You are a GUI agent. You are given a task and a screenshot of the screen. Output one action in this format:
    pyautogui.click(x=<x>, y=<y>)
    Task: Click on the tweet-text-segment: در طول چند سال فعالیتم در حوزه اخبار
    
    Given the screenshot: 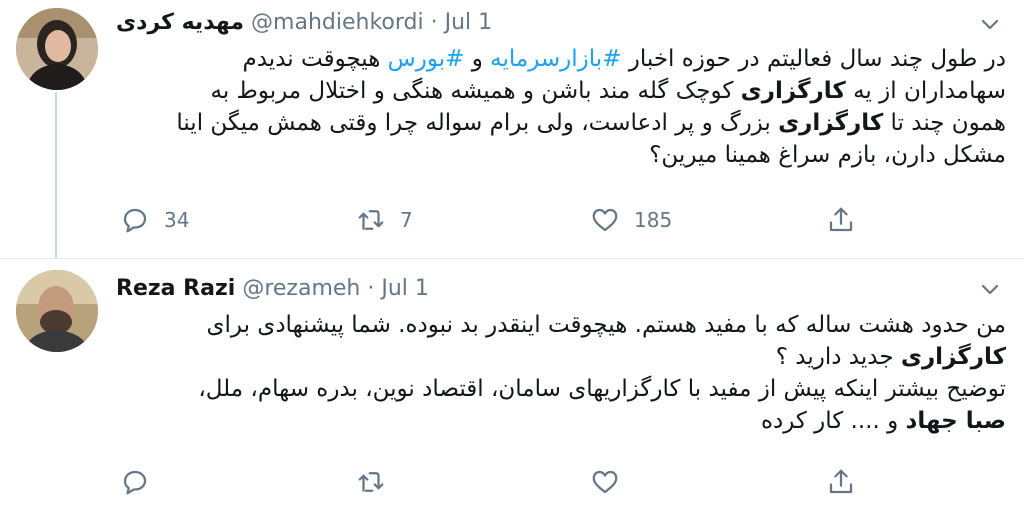 What is the action you would take?
    pyautogui.click(x=813, y=59)
    